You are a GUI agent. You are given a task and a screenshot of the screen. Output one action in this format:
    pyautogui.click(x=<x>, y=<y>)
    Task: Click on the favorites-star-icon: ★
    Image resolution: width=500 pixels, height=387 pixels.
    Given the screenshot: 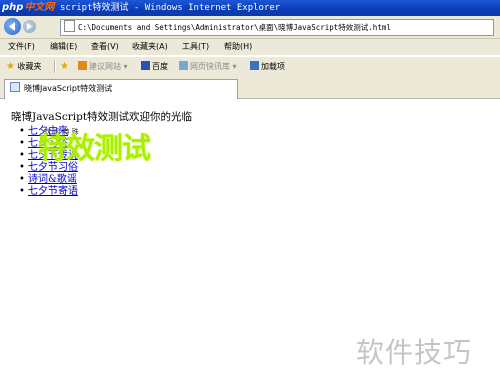 What is the action you would take?
    pyautogui.click(x=10, y=66)
    